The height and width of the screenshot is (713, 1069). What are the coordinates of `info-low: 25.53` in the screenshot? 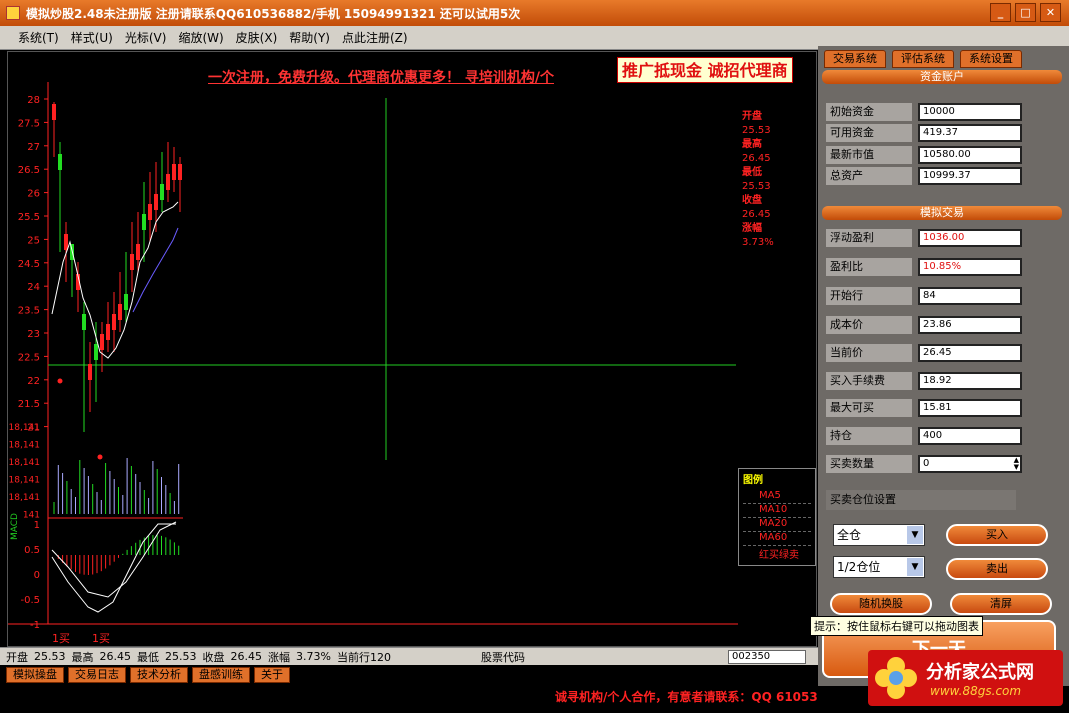 It's located at (181, 656).